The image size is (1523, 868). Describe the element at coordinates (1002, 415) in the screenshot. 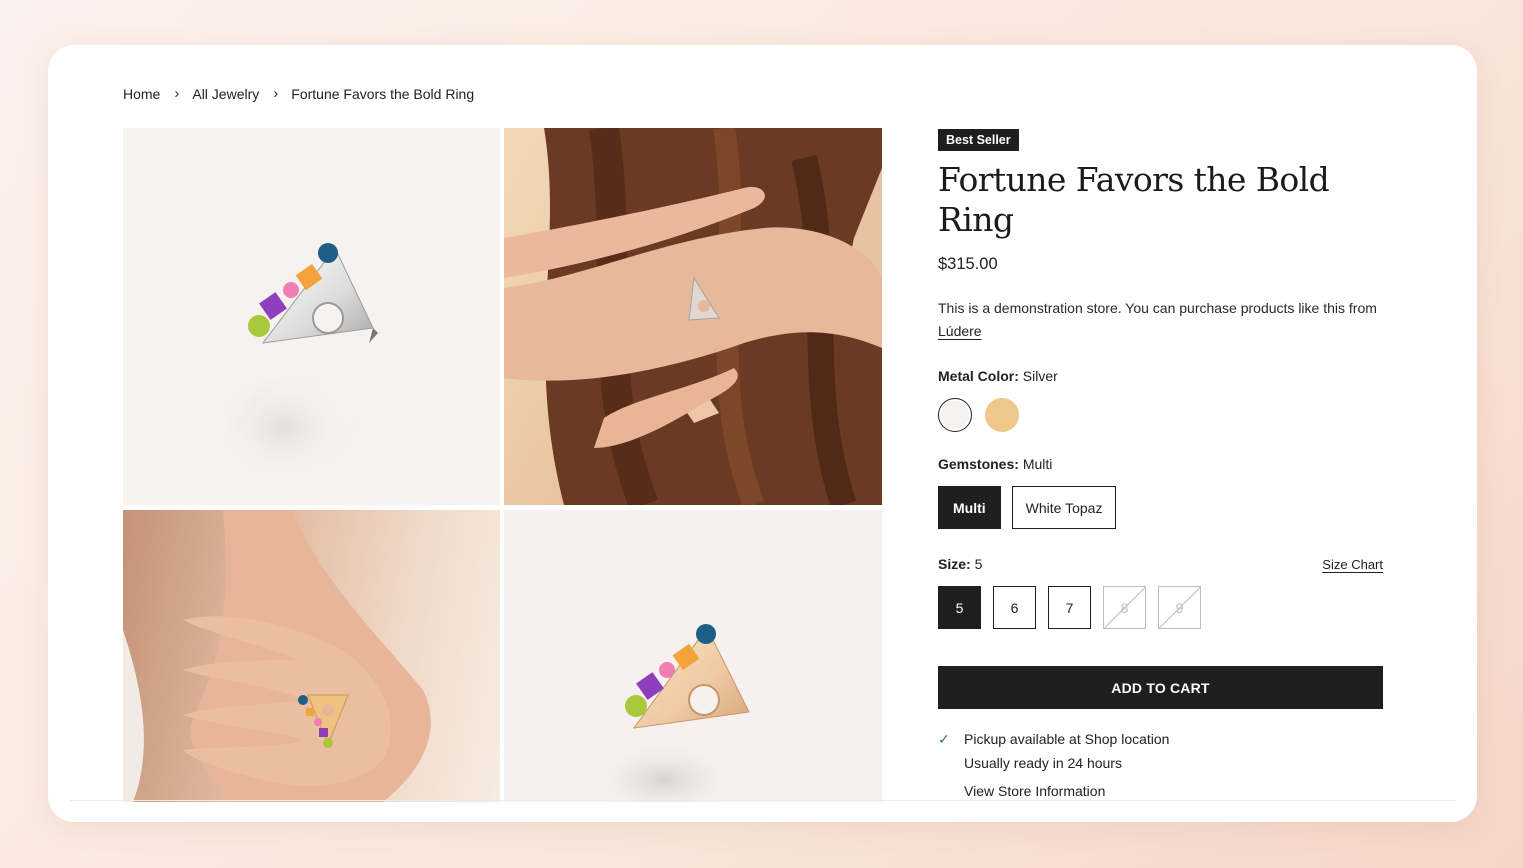

I see `swatch-gold` at that location.